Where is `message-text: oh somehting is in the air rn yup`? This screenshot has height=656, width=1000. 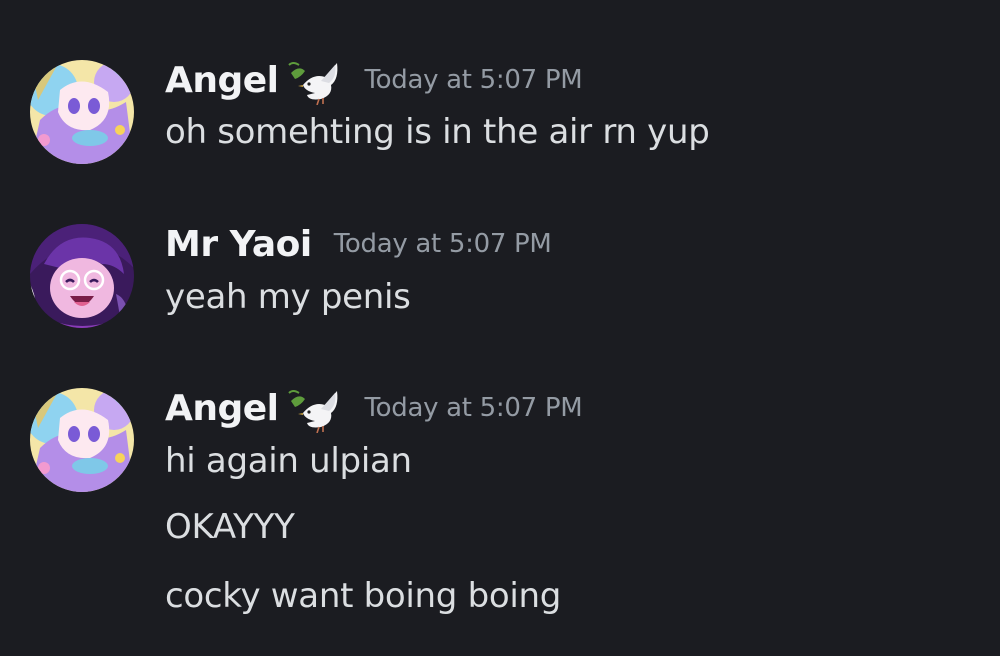
message-text: oh somehting is in the air rn yup is located at coordinates (437, 132).